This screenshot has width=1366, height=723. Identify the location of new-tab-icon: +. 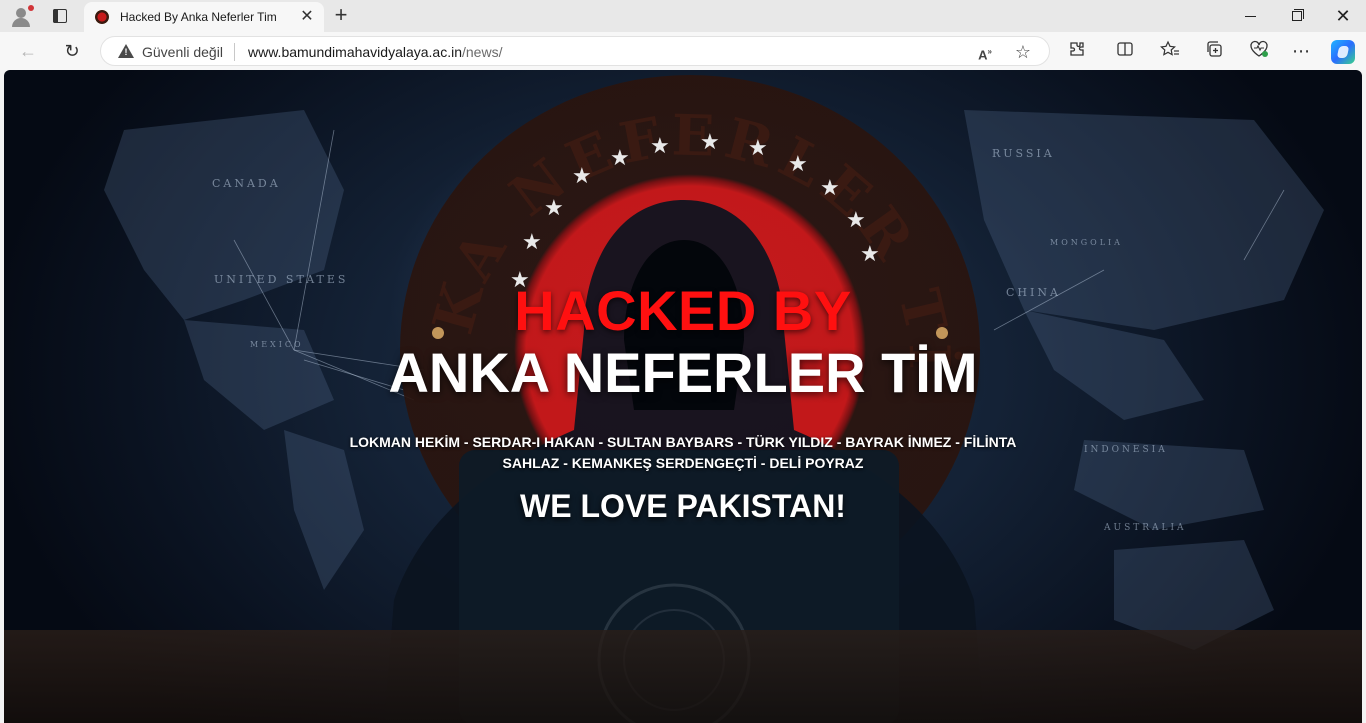
(341, 15).